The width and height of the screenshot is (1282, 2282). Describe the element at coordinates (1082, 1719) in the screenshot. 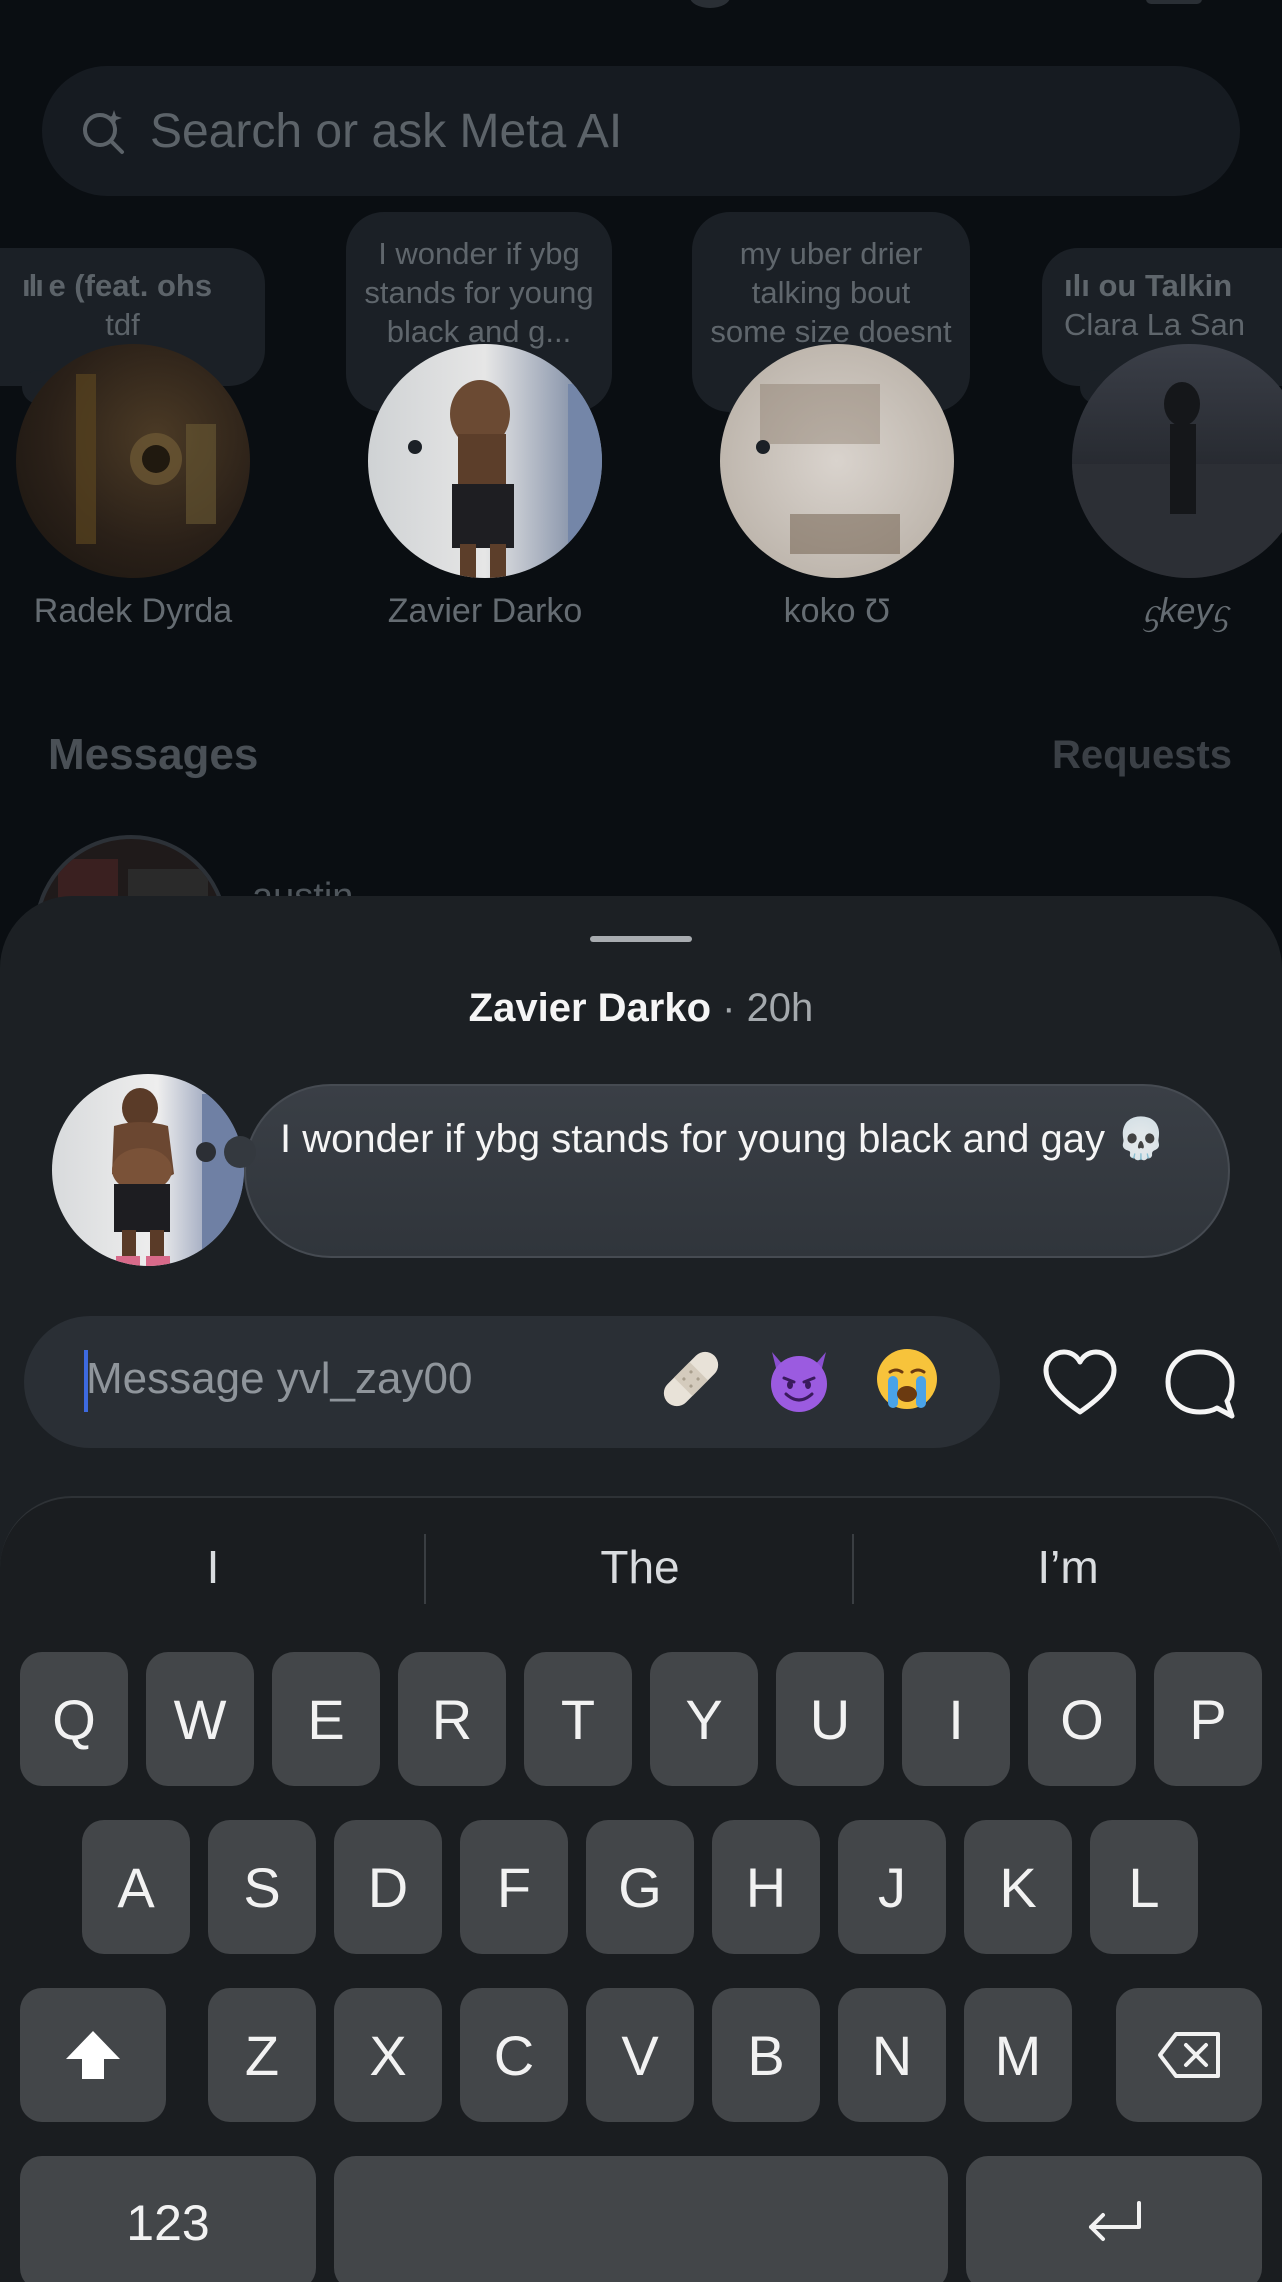

I see `key-o: O` at that location.